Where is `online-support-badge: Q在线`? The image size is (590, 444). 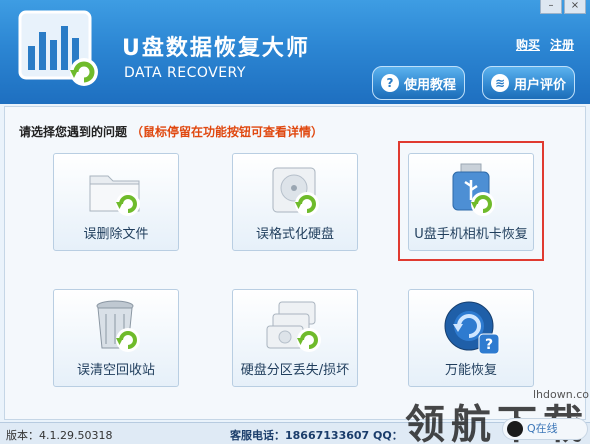 online-support-badge: Q在线 is located at coordinates (545, 429).